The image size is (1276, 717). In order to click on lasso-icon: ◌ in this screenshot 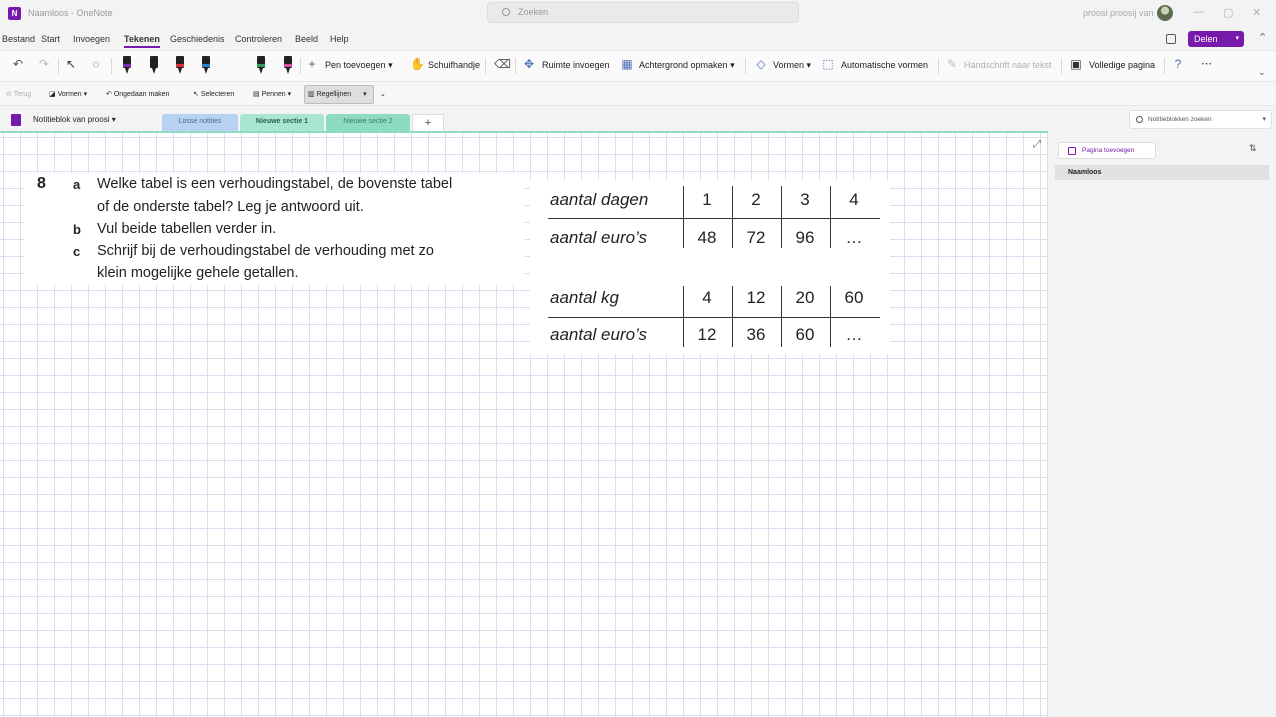, I will do `click(96, 64)`.